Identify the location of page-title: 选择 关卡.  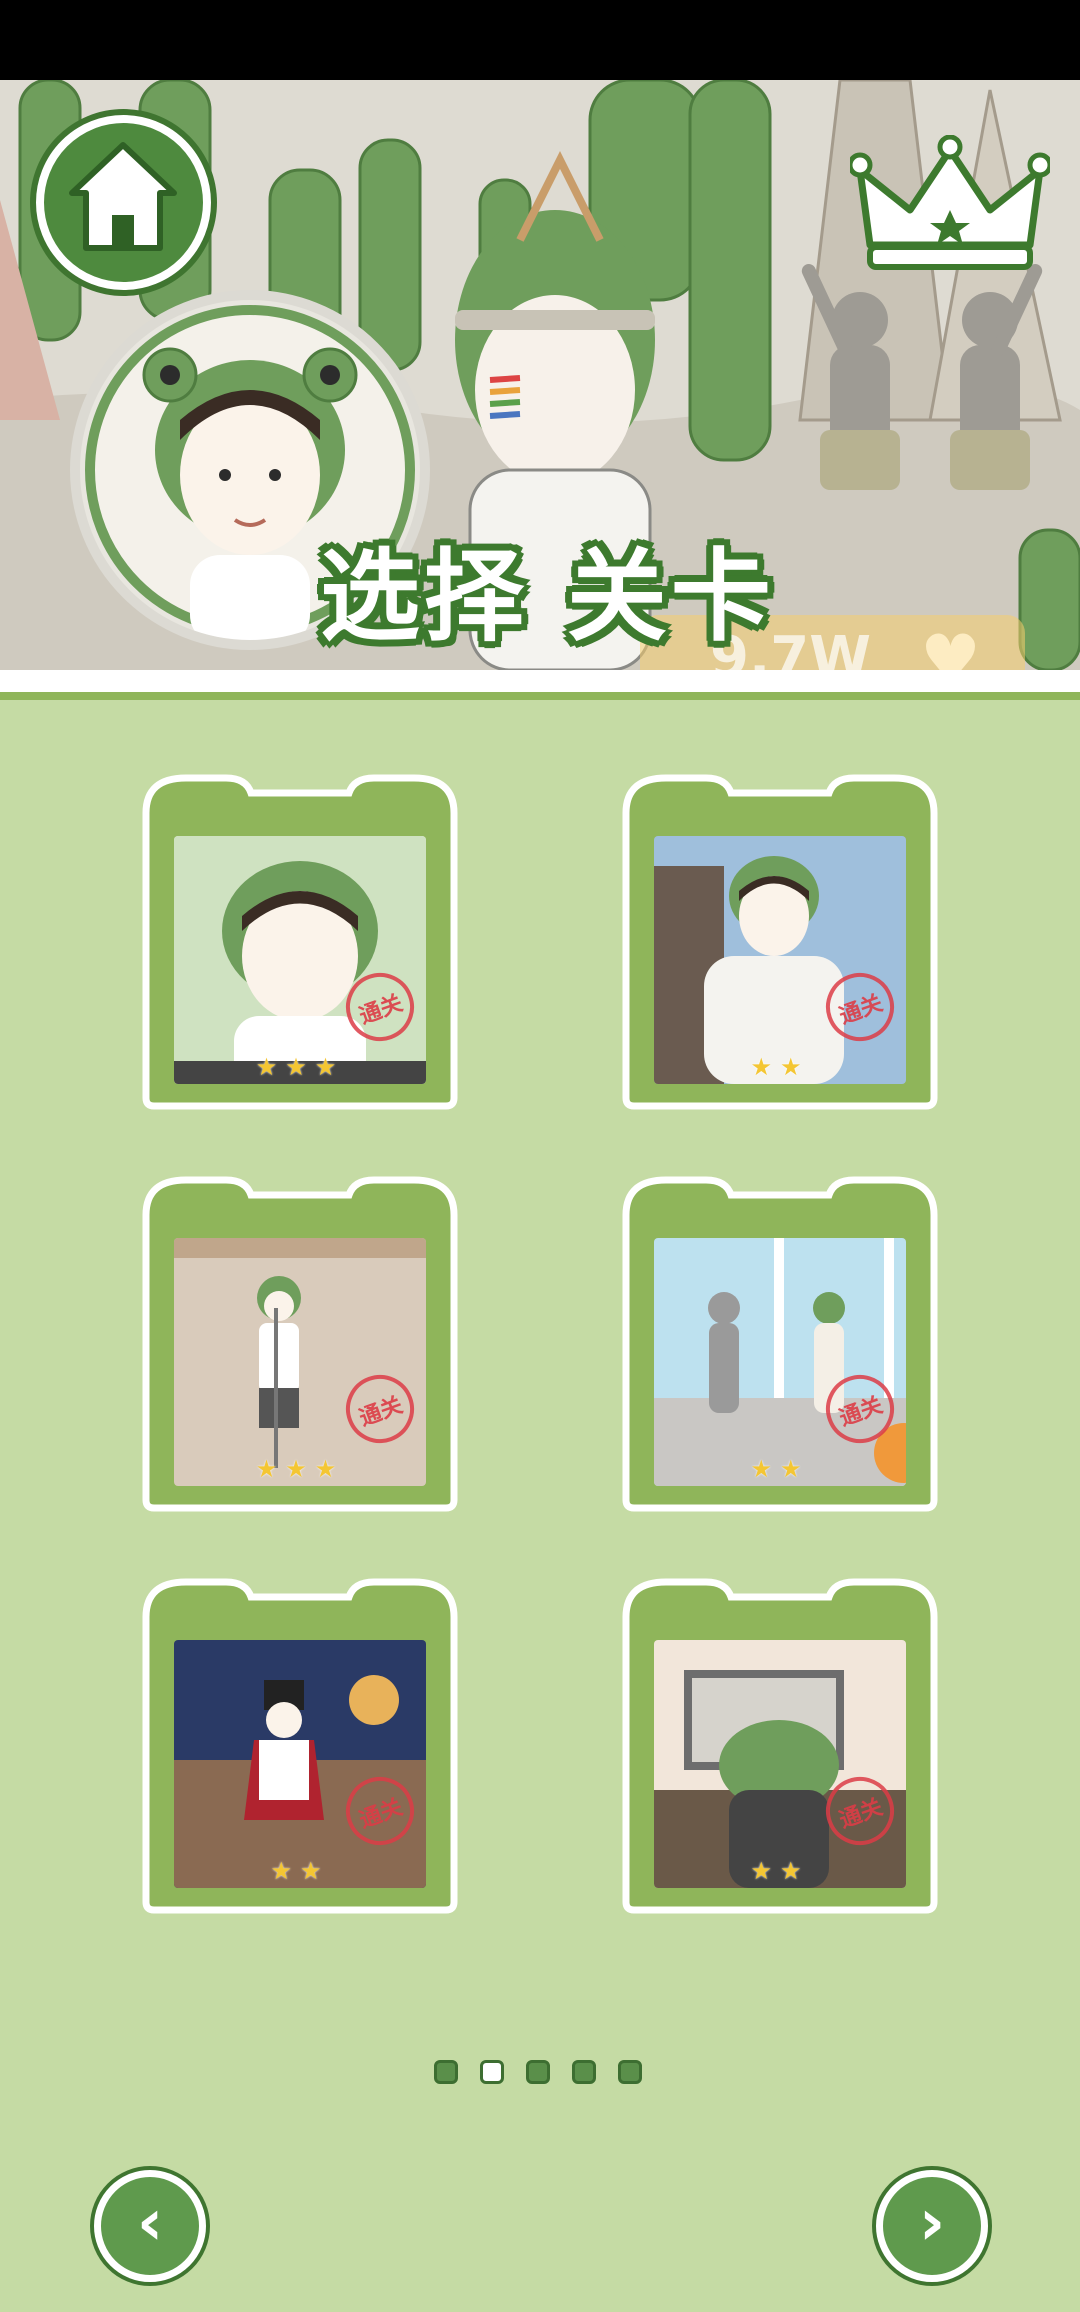
(547, 596).